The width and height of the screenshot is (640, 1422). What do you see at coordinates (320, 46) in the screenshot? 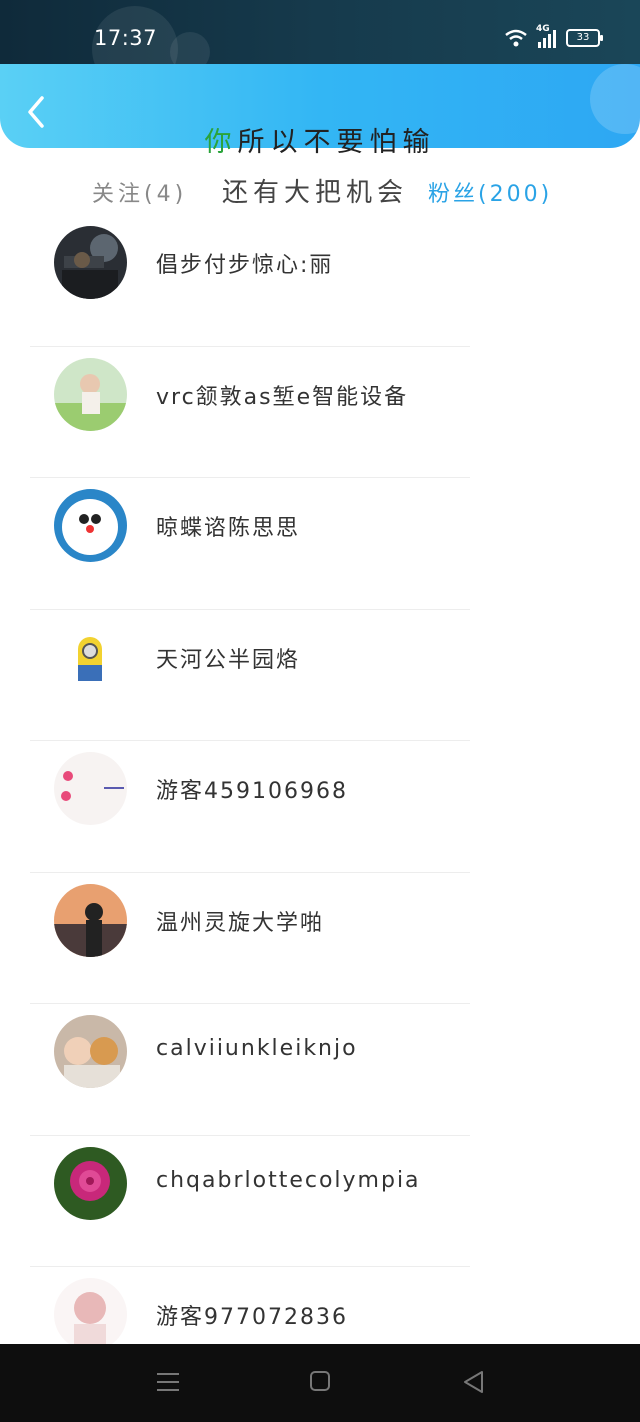
I see `status-bar: 17:37 4G 33` at bounding box center [320, 46].